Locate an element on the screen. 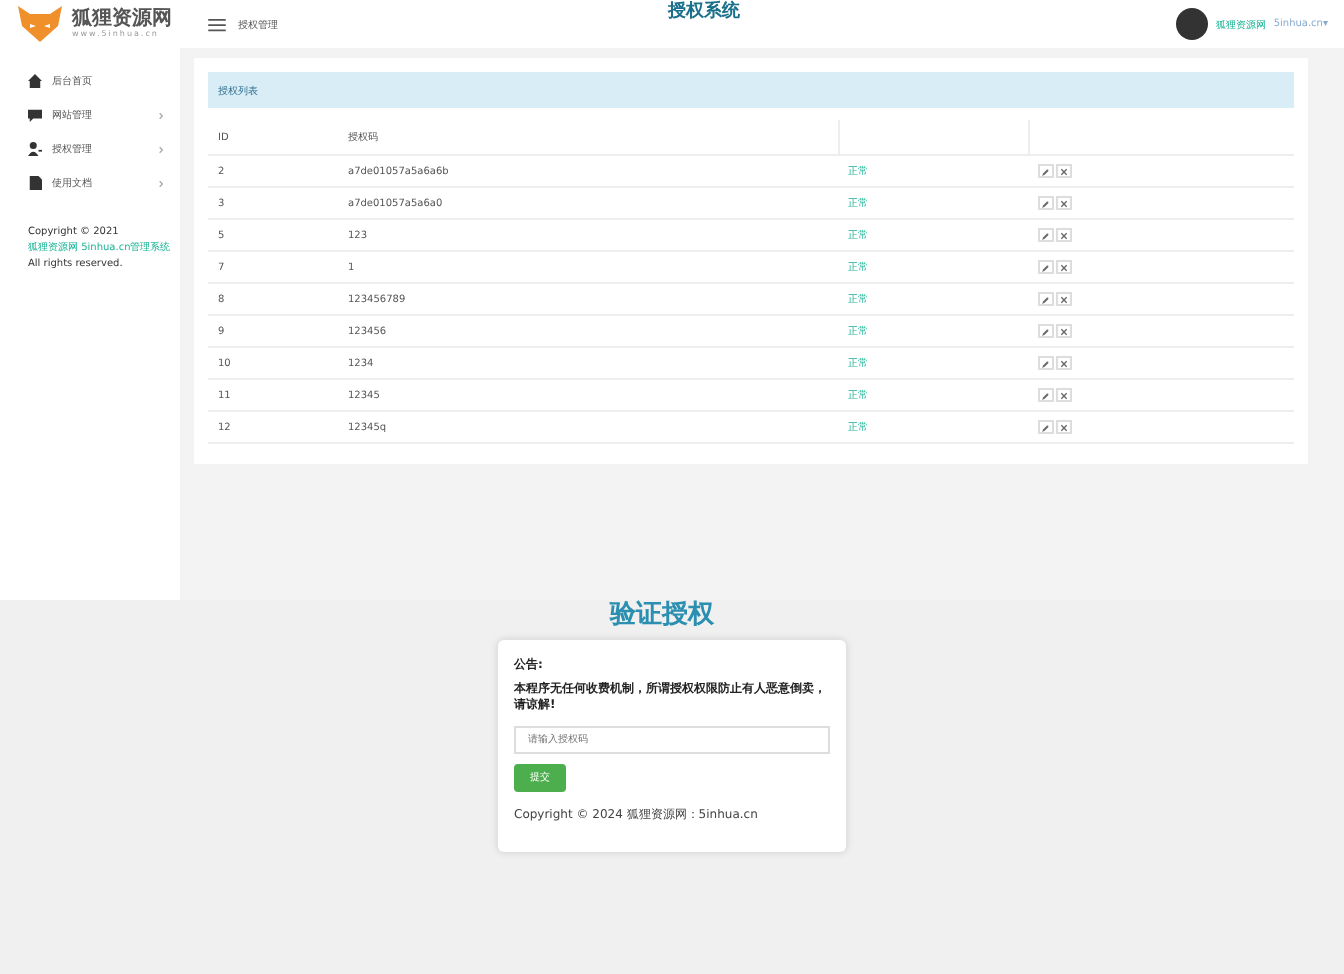 The image size is (1344, 974). logo-text: 授权系统 is located at coordinates (704, 14).